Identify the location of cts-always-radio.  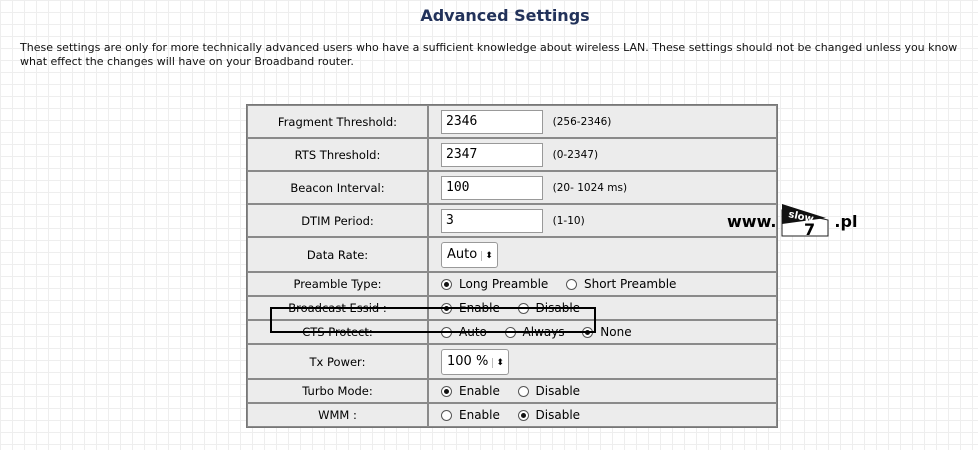
(510, 332).